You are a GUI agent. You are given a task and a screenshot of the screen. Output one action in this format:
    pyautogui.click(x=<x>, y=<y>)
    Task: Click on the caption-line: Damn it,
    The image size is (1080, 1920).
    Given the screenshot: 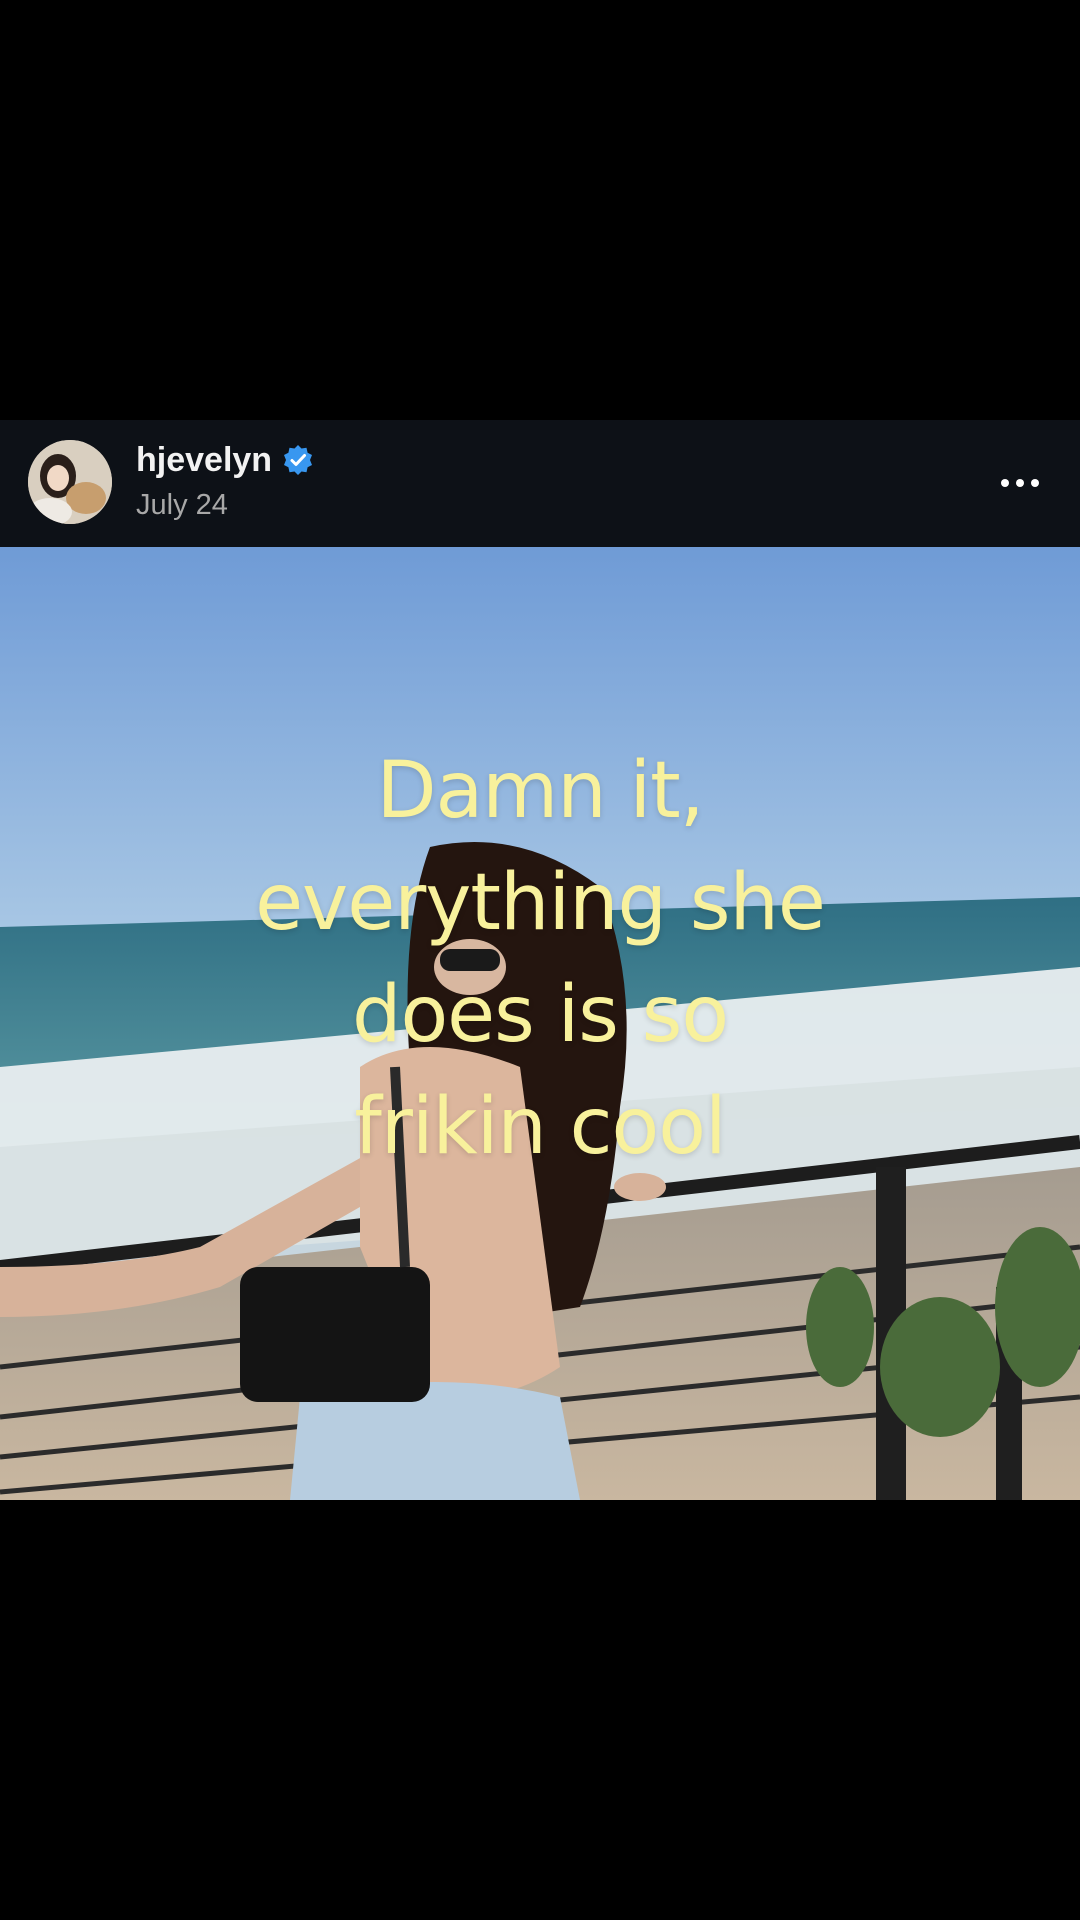 What is the action you would take?
    pyautogui.click(x=540, y=791)
    